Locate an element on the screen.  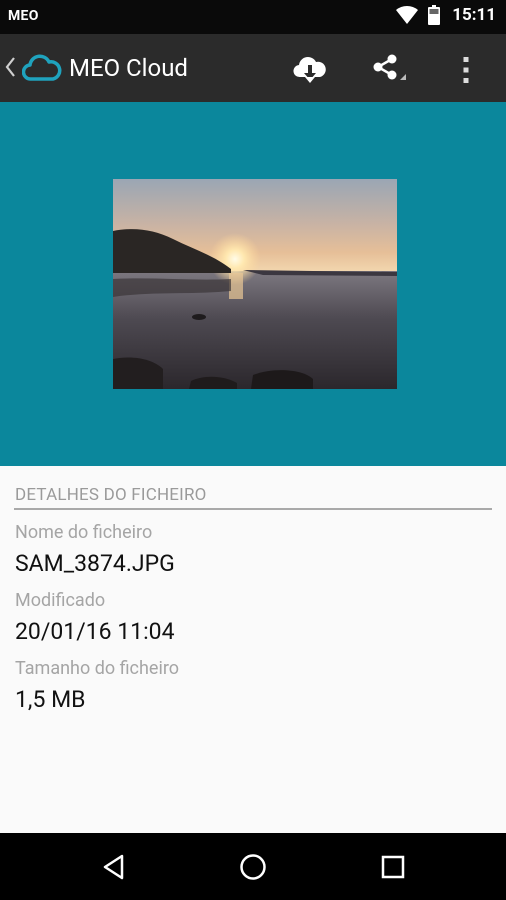
nav-home-button is located at coordinates (253, 867).